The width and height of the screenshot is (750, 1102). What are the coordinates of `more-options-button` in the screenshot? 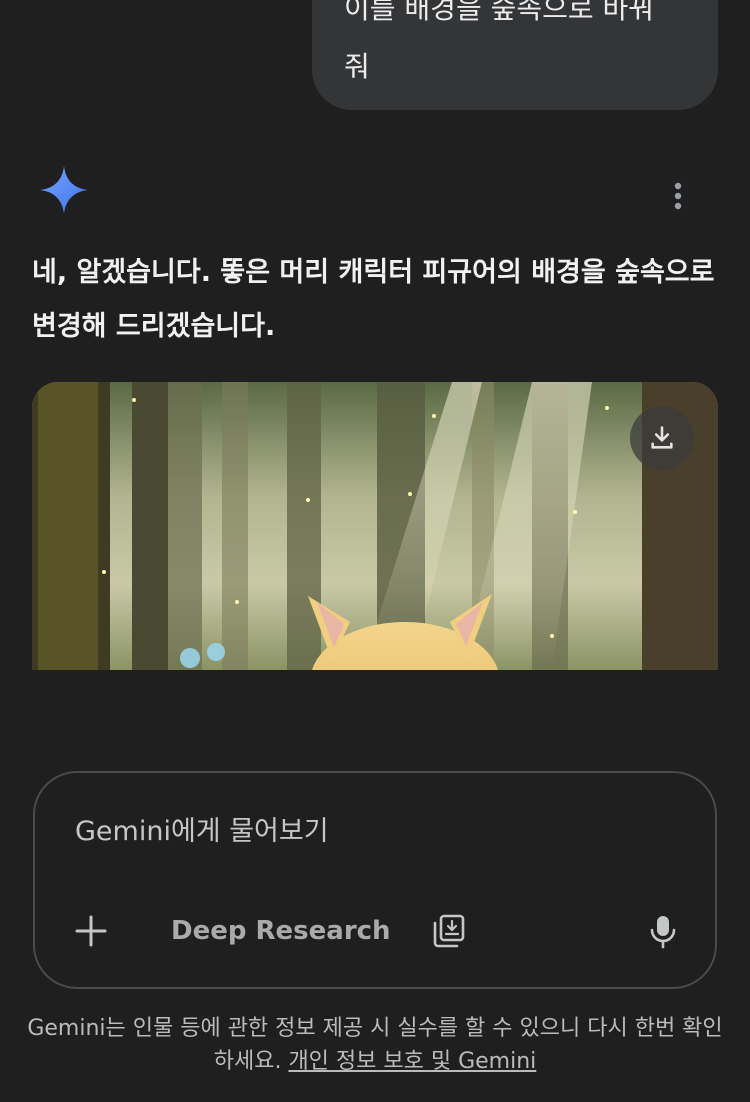 It's located at (678, 196).